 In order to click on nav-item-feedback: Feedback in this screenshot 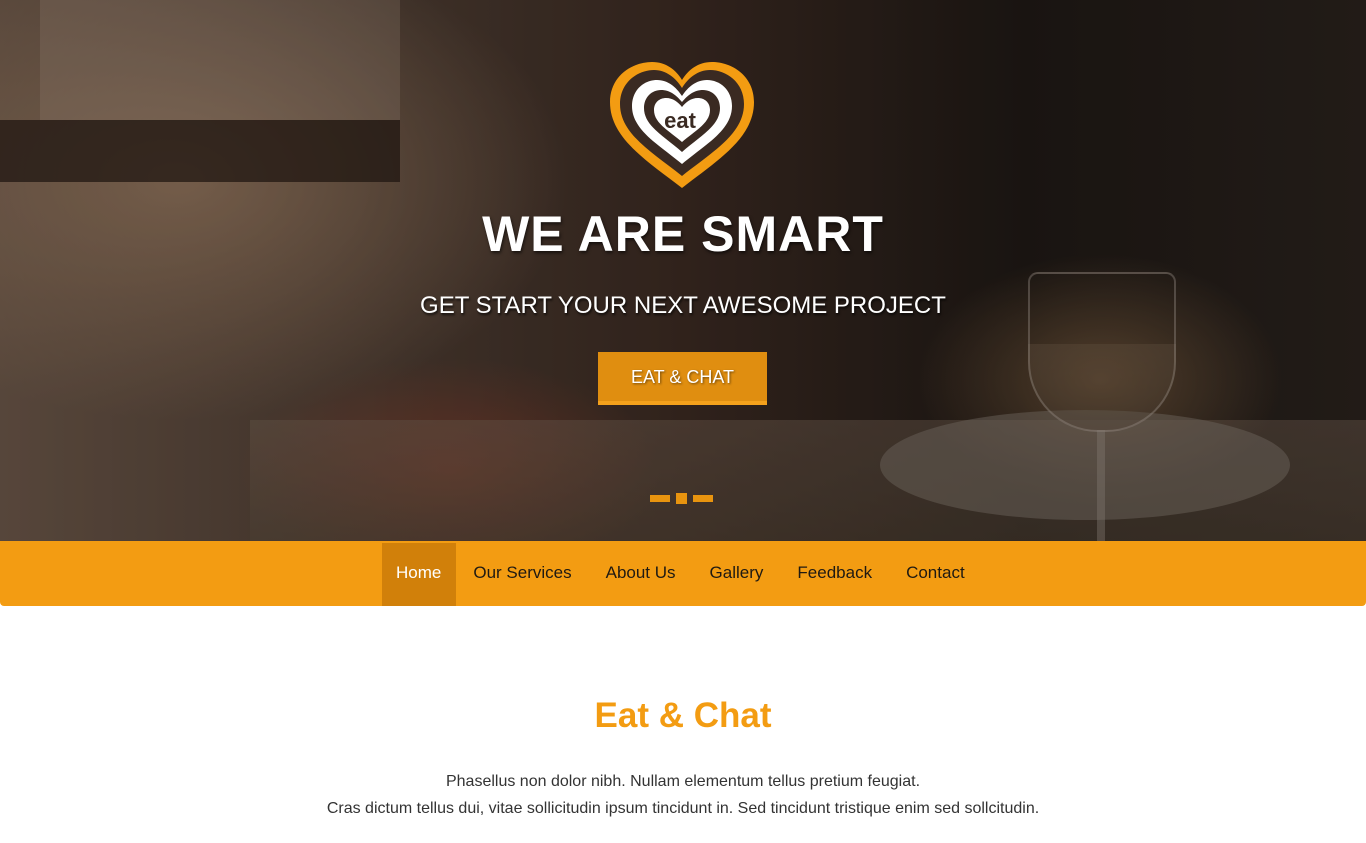, I will do `click(834, 574)`.